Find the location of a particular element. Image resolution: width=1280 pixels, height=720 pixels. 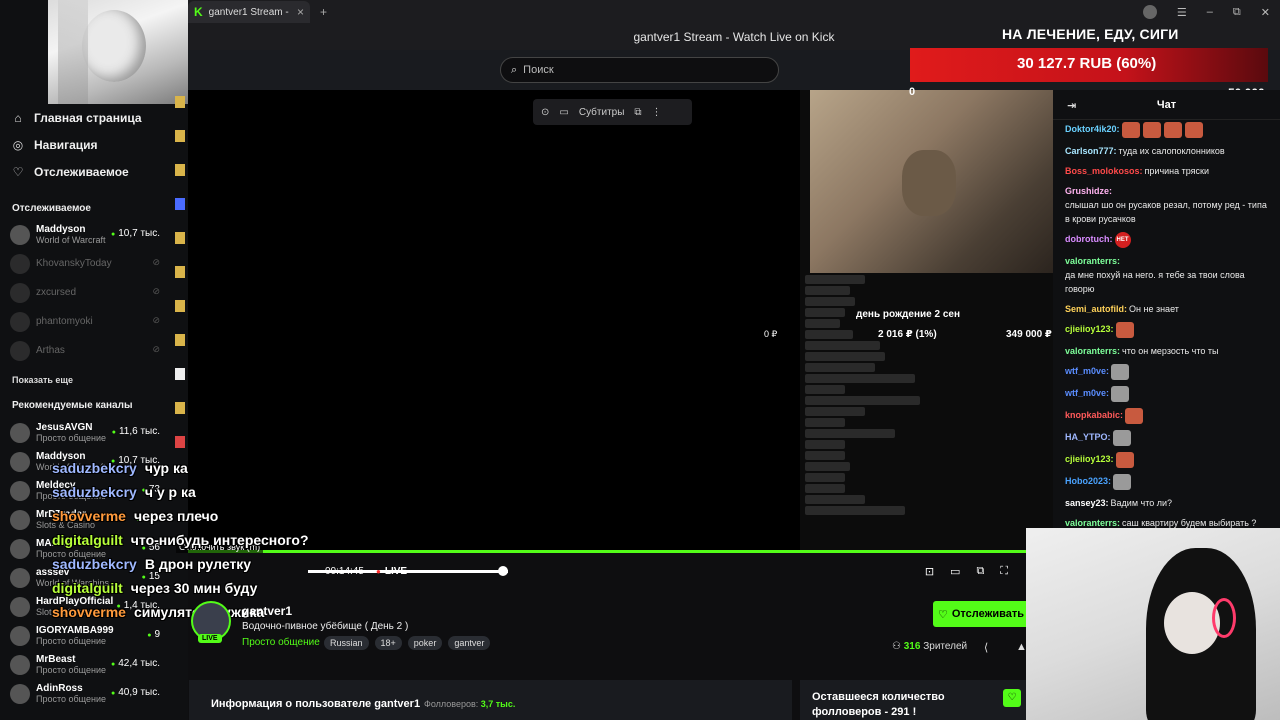

following-channel: Arthas ⊘ is located at coordinates (85, 350).